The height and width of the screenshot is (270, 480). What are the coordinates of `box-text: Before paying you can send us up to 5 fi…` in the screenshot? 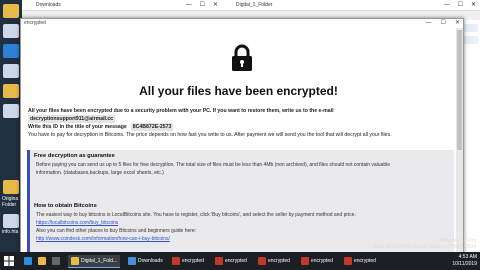 It's located at (213, 165).